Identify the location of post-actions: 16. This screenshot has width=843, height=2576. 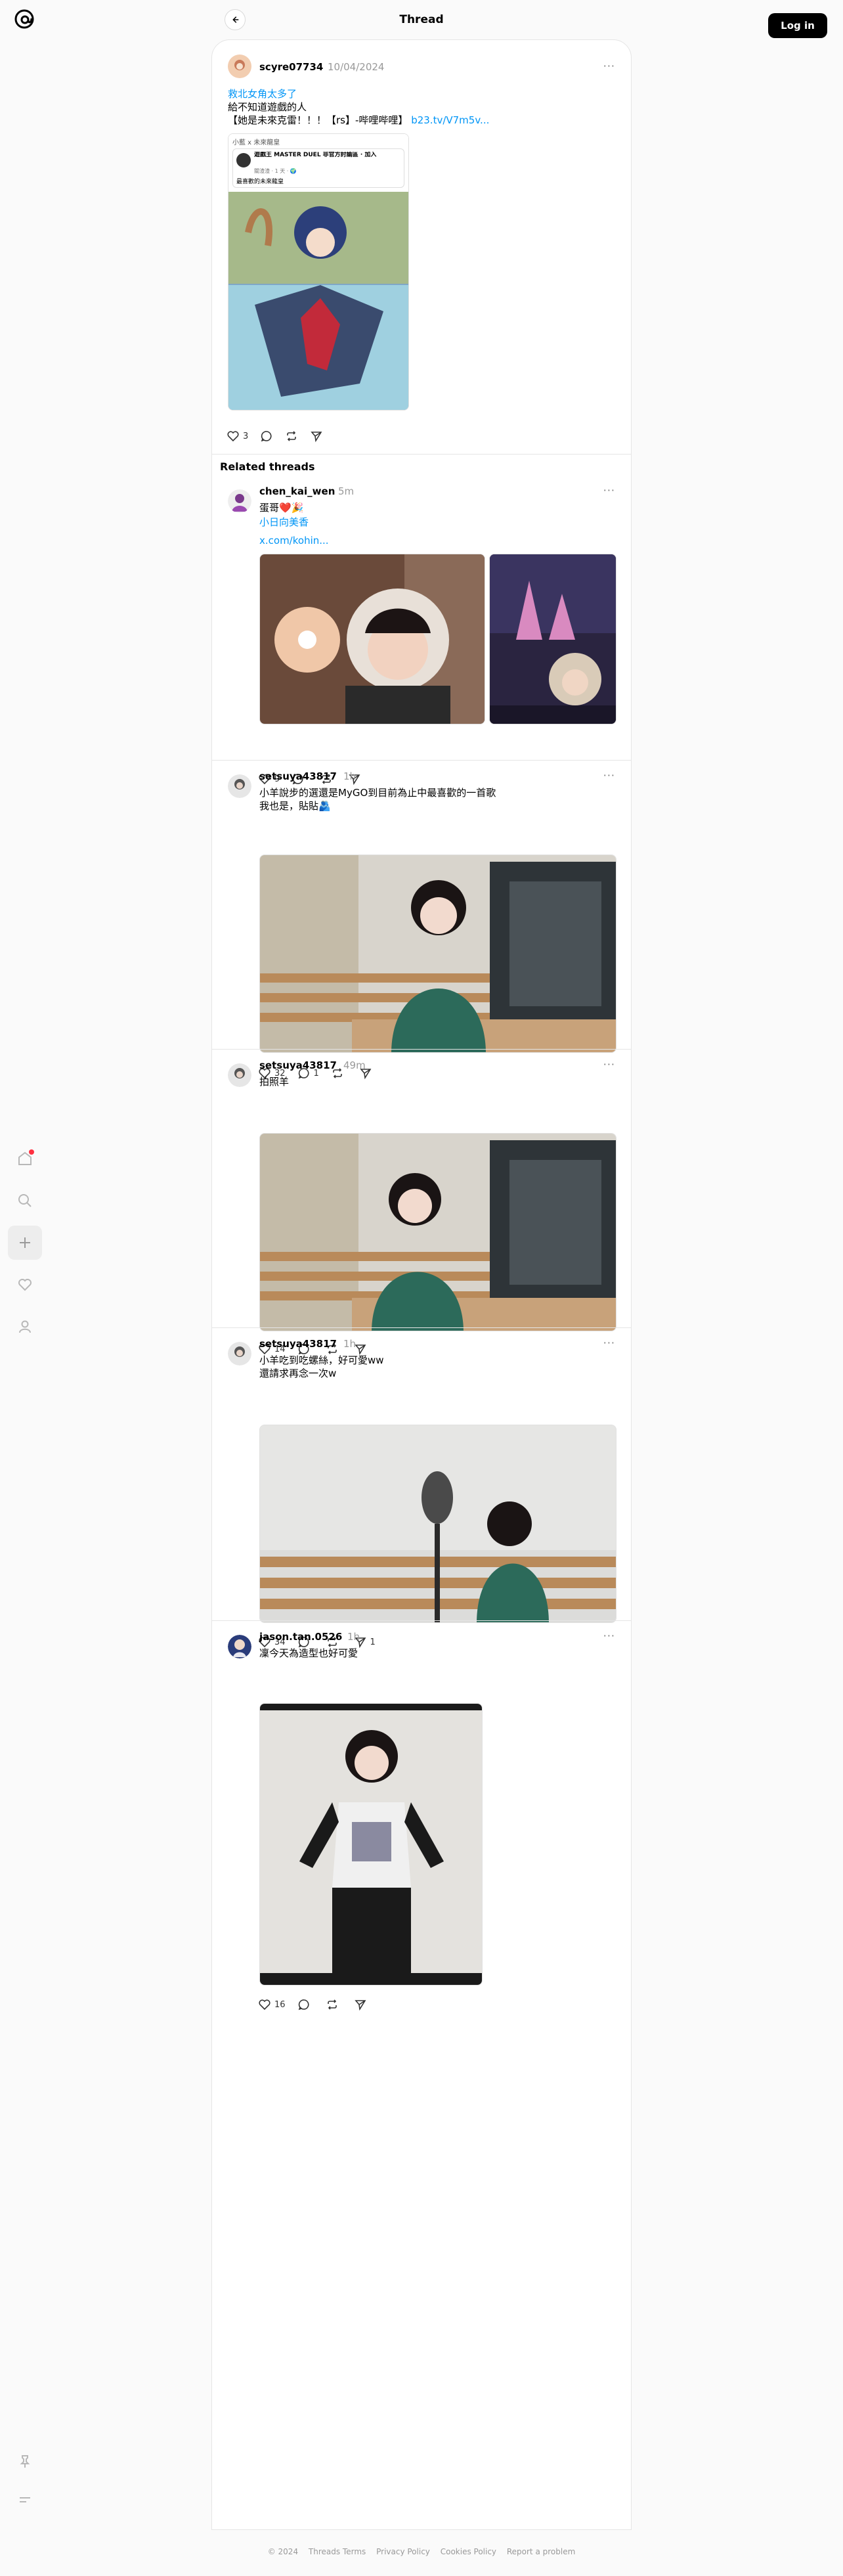
(320, 2004).